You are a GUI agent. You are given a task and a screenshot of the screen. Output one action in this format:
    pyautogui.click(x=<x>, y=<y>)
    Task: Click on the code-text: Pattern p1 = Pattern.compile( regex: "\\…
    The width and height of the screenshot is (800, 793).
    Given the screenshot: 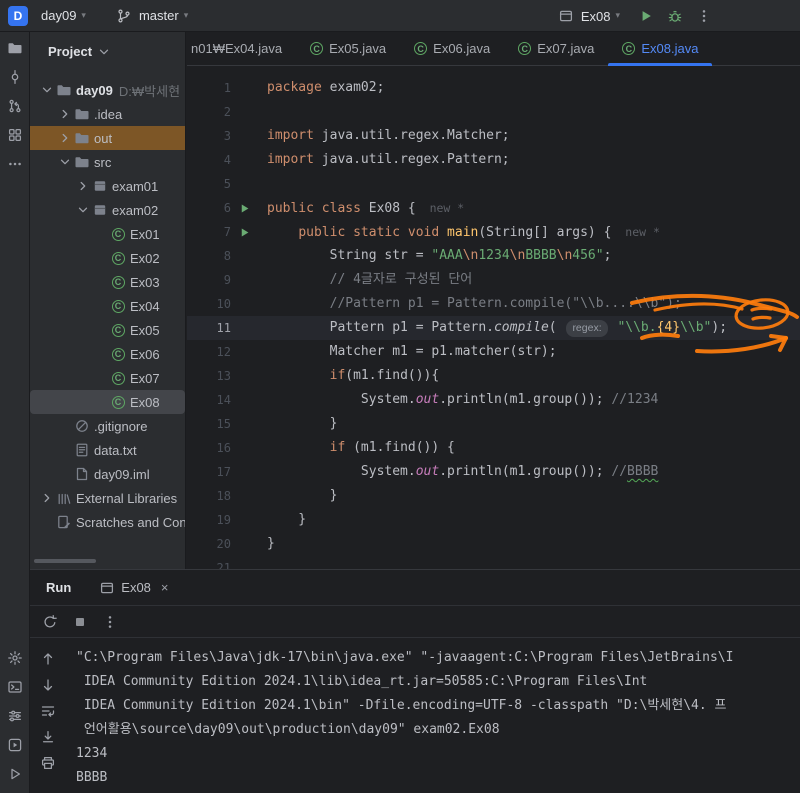 What is the action you would take?
    pyautogui.click(x=497, y=328)
    